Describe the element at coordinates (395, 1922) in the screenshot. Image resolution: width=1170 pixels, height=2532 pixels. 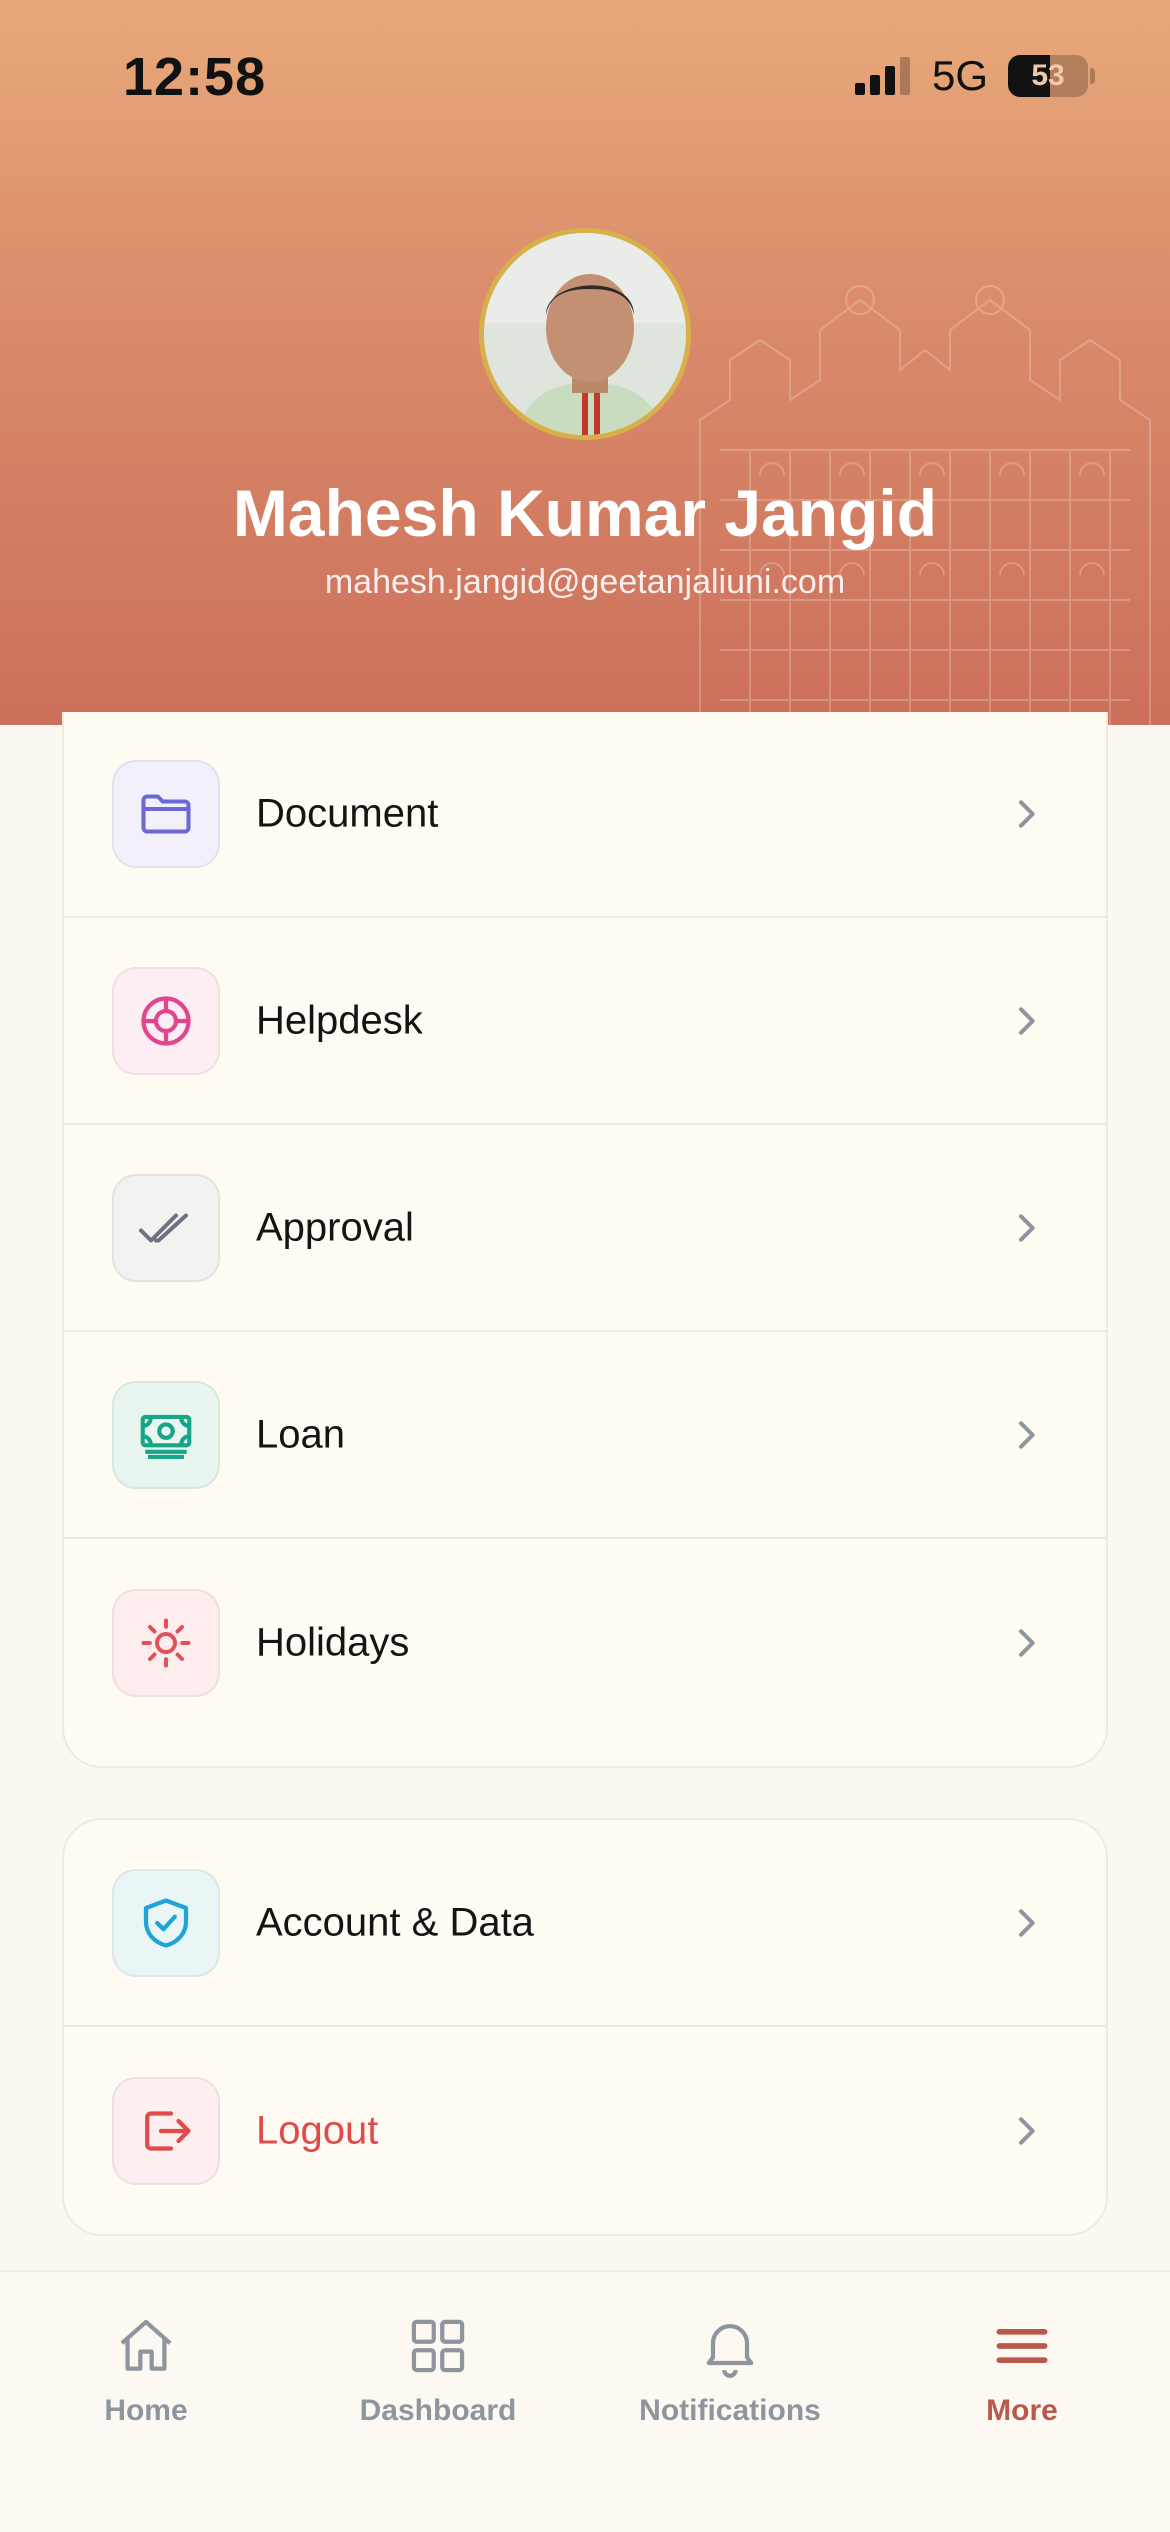
I see `menu-label: Account & Data` at that location.